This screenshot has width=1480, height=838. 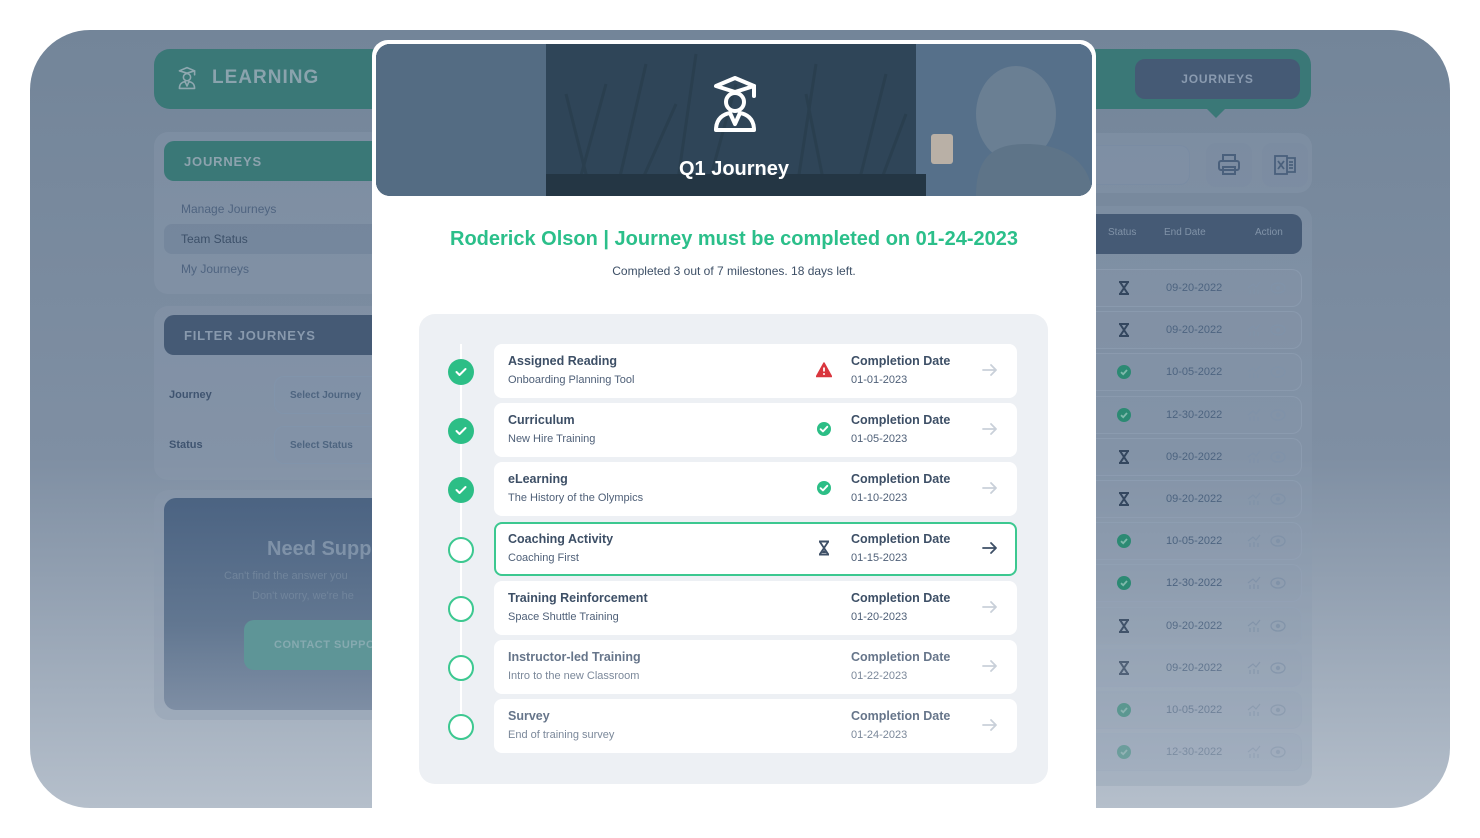 What do you see at coordinates (563, 617) in the screenshot?
I see `milestone-subtitle: Space Shuttle Training` at bounding box center [563, 617].